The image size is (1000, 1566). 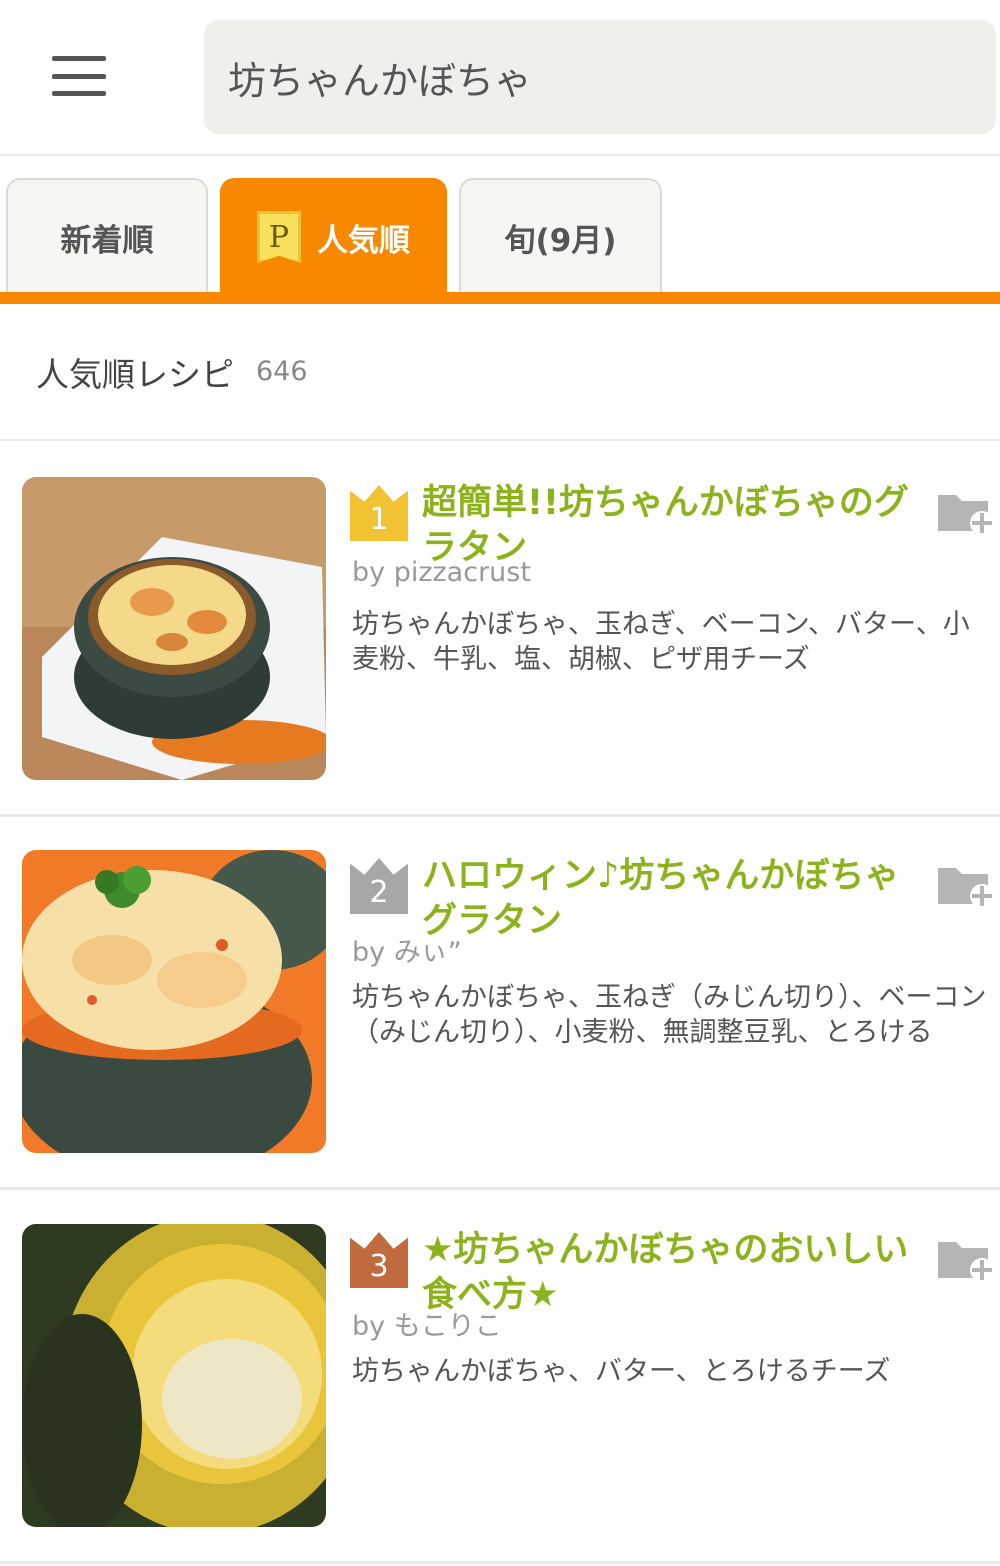 I want to click on tab-popular: P 人気順, so click(x=333, y=236).